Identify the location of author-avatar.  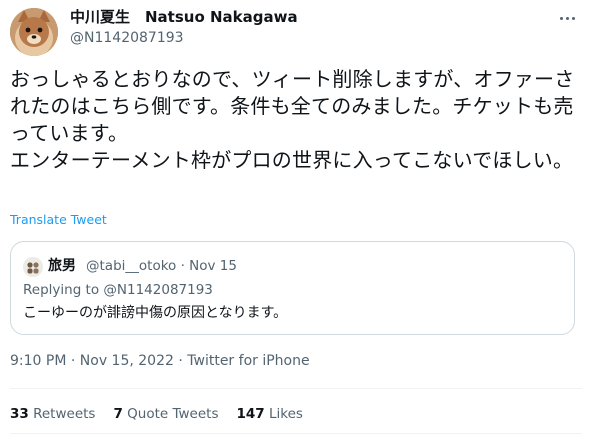
(34, 32).